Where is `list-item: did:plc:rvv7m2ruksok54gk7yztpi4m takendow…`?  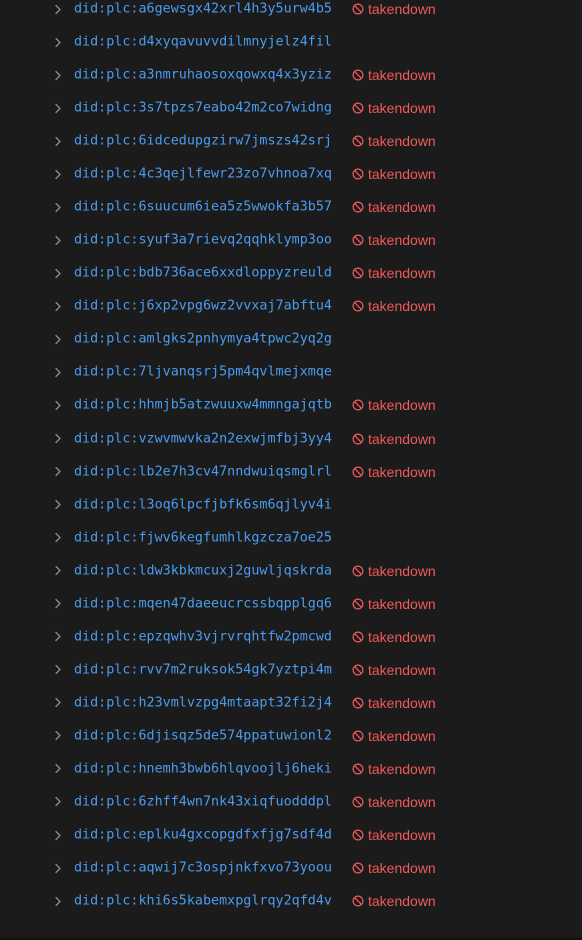
list-item: did:plc:rvv7m2ruksok54gk7yztpi4m takendow… is located at coordinates (291, 669).